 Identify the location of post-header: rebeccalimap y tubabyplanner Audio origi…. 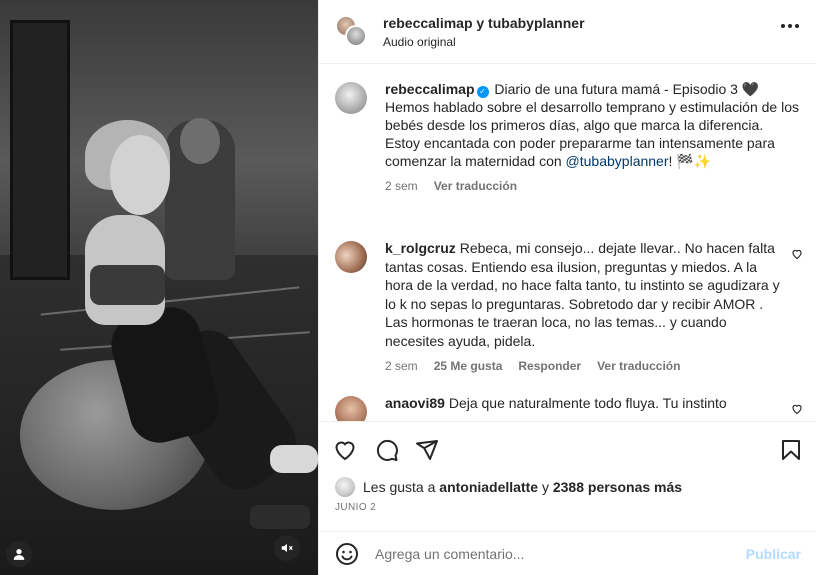
(567, 32).